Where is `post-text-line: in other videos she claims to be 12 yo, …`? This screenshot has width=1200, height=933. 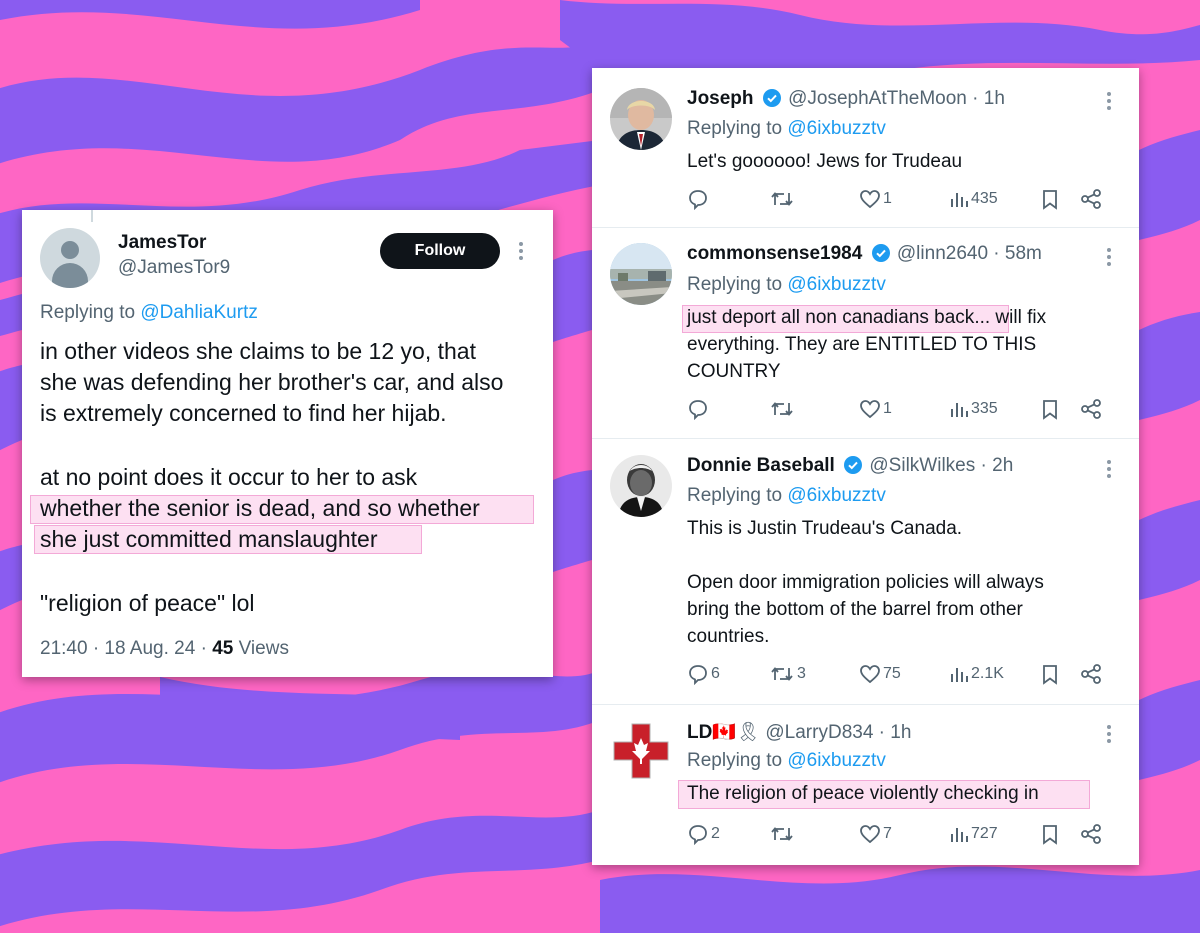
post-text-line: in other videos she claims to be 12 yo, … is located at coordinates (258, 351).